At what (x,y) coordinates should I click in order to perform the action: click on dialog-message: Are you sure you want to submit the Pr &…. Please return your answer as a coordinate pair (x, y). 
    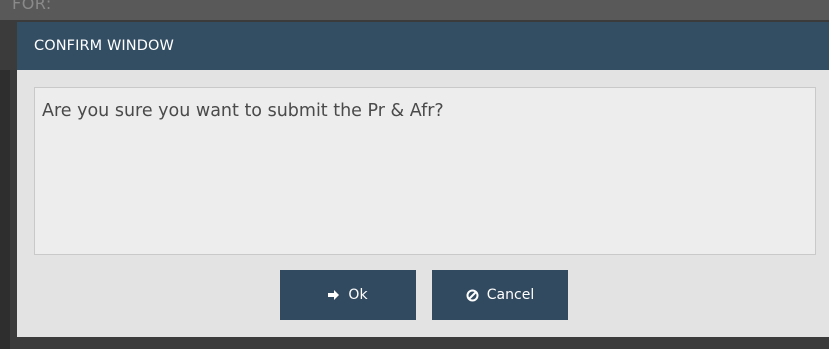
    Looking at the image, I should click on (243, 111).